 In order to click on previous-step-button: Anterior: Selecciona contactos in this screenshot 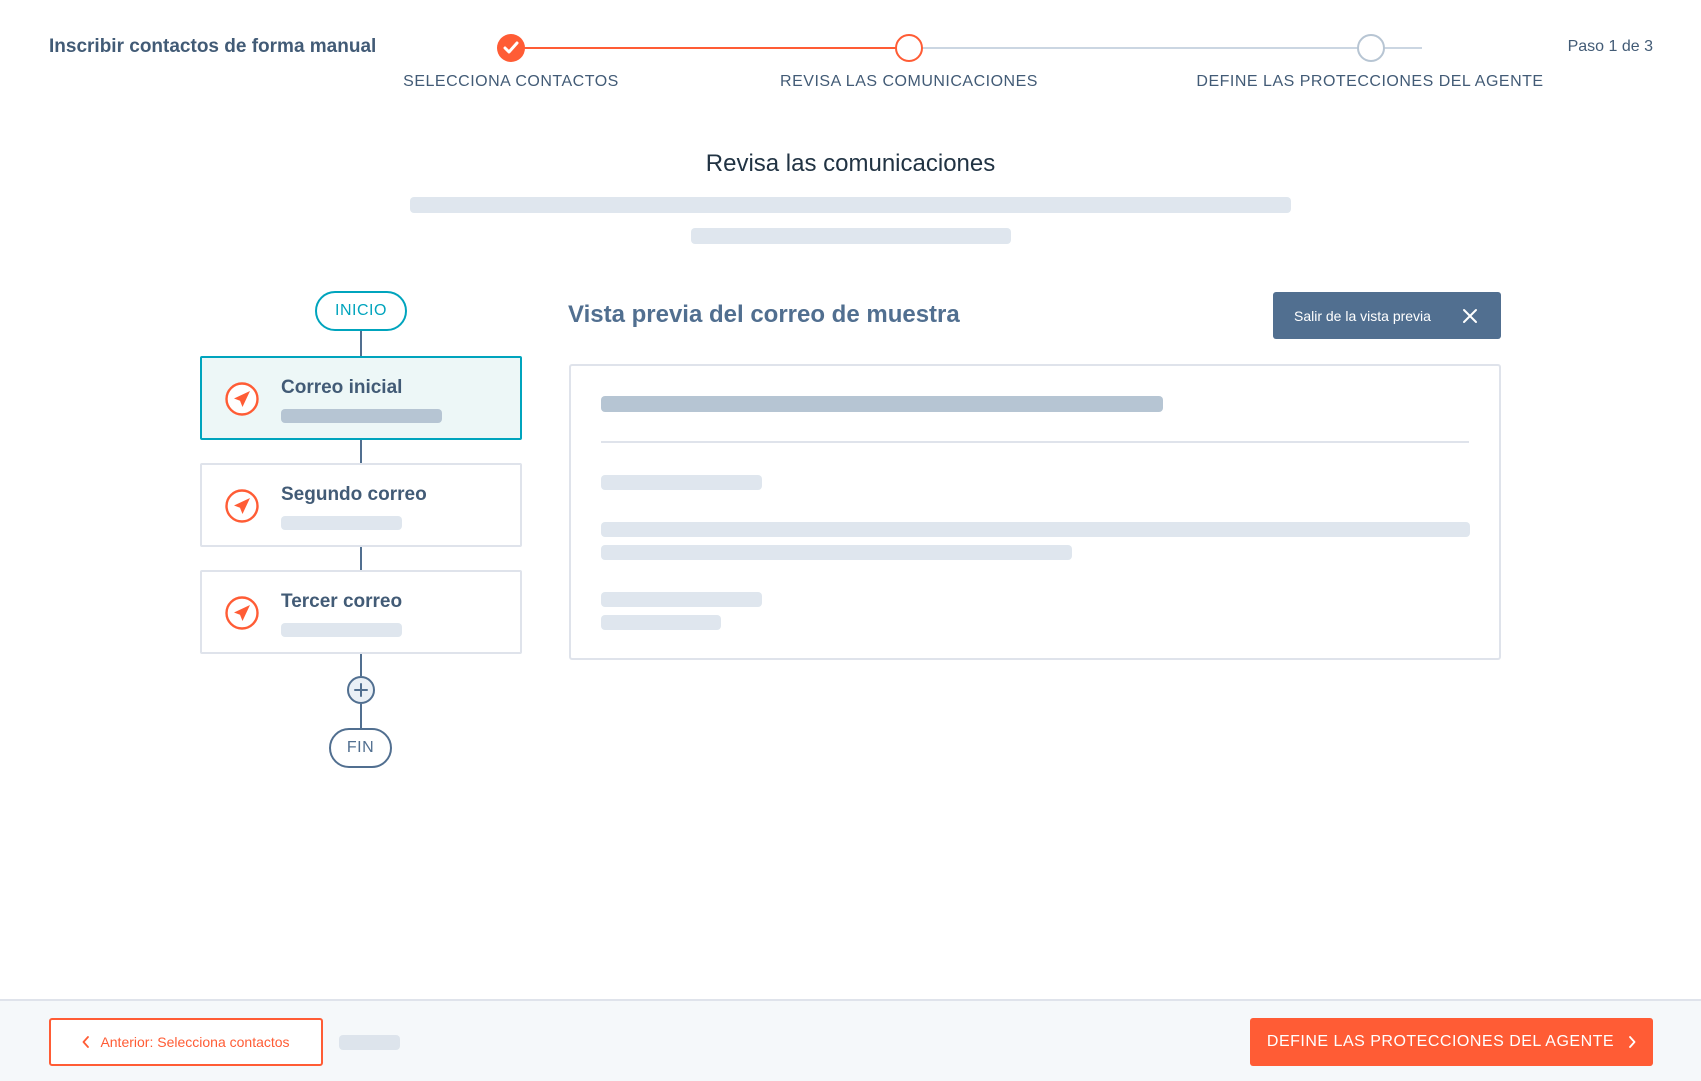, I will do `click(186, 1042)`.